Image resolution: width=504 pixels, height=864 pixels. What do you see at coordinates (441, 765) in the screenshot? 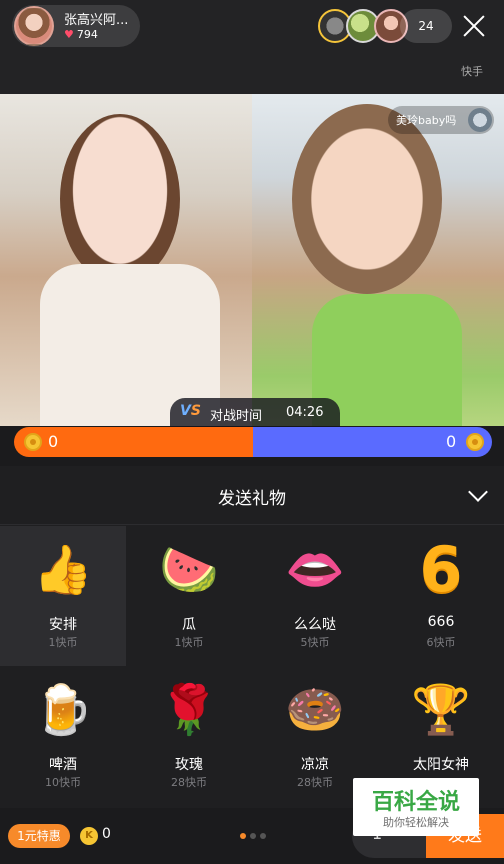
I see `gift-name: 太阳女神` at bounding box center [441, 765].